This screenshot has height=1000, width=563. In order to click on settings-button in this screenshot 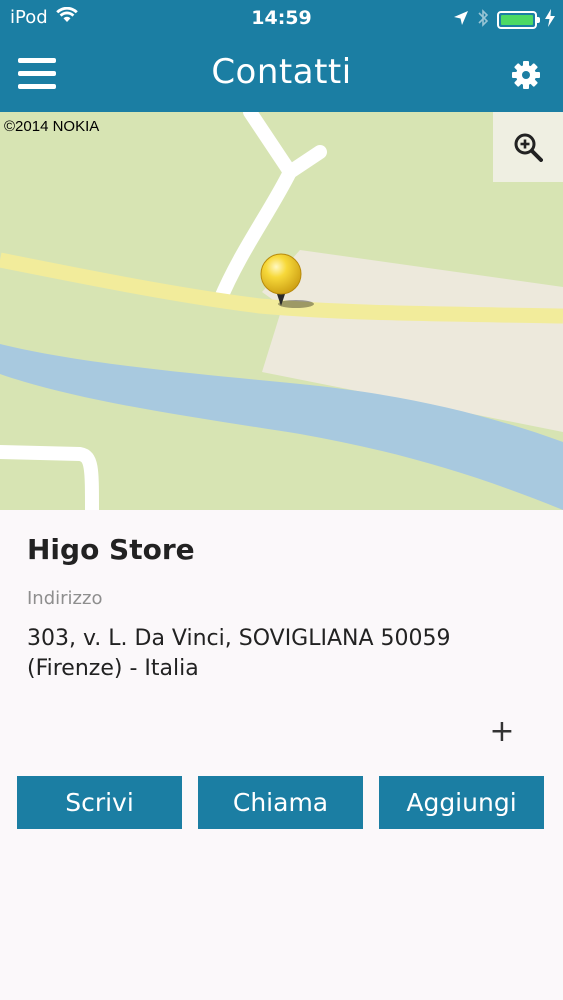, I will do `click(526, 75)`.